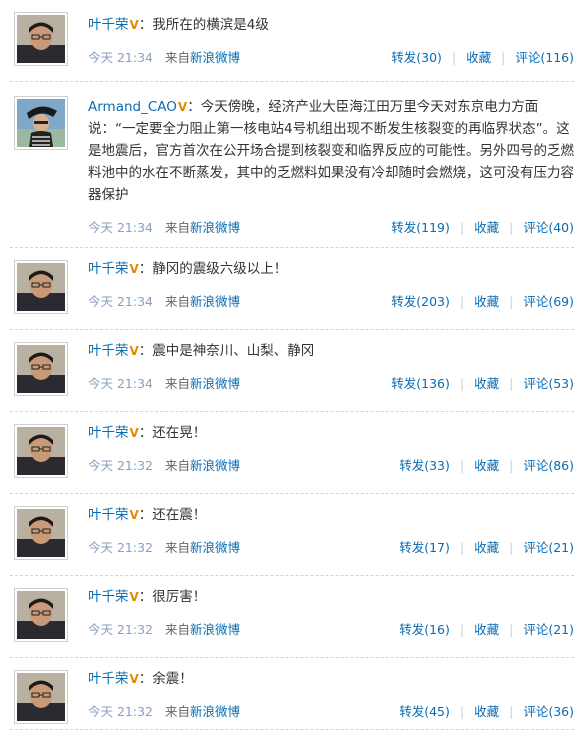 This screenshot has height=730, width=588. I want to click on post-actions: 转发(17) | 收藏 | 评论(21), so click(486, 546).